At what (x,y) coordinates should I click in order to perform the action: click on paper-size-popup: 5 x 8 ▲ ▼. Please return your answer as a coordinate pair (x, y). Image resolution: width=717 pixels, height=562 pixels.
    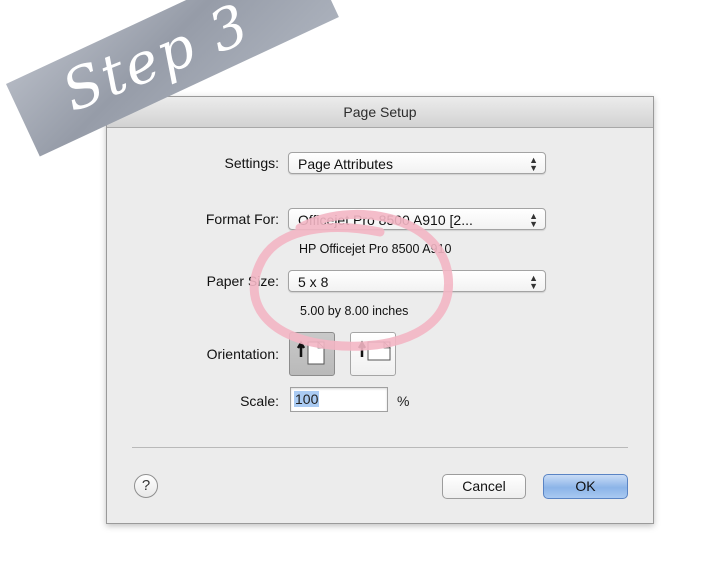
    Looking at the image, I should click on (417, 281).